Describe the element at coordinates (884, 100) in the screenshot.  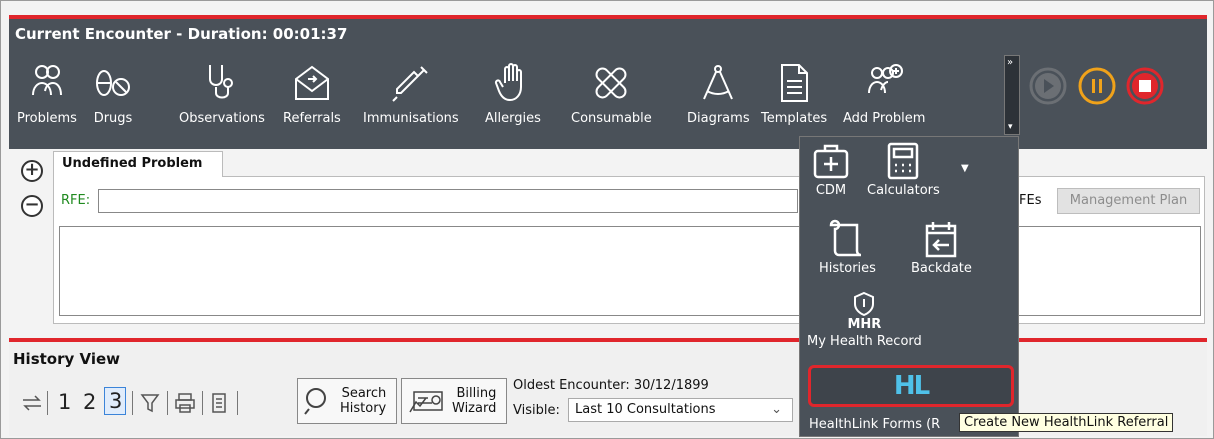
I see `toolbar-add-problem-button: Add Problem` at that location.